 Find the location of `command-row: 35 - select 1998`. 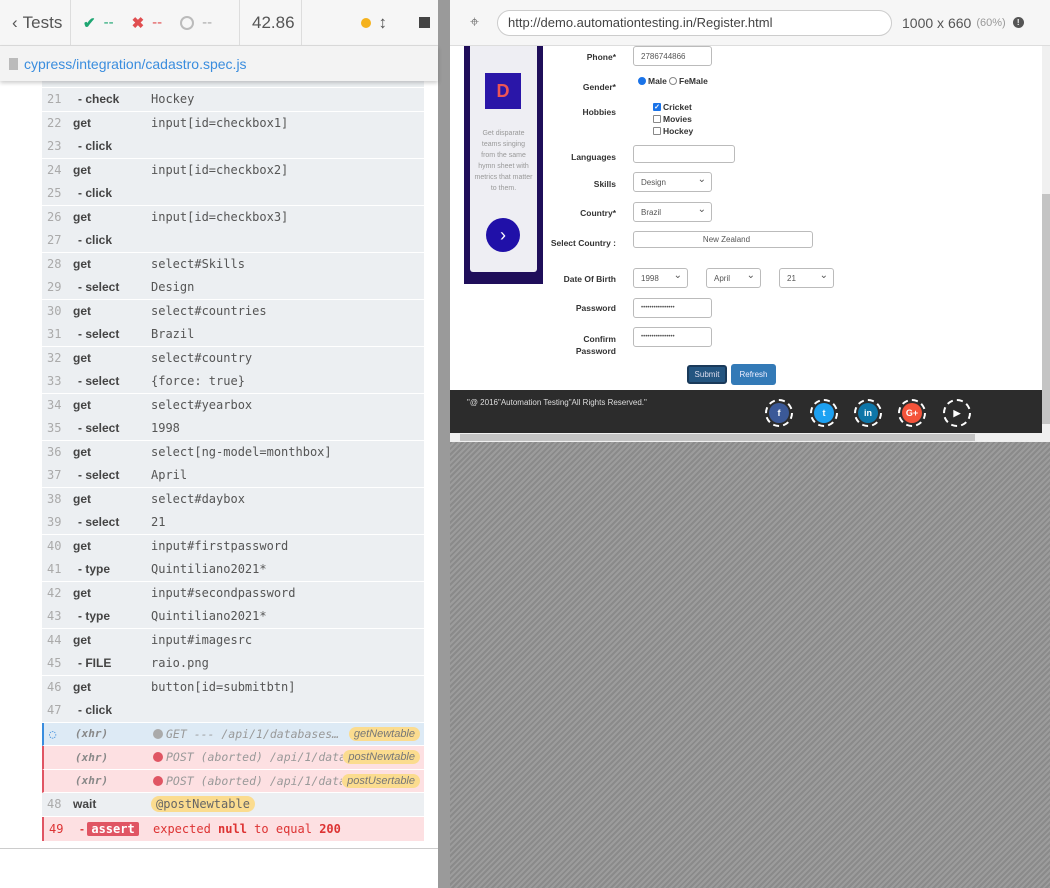

command-row: 35 - select 1998 is located at coordinates (233, 429).